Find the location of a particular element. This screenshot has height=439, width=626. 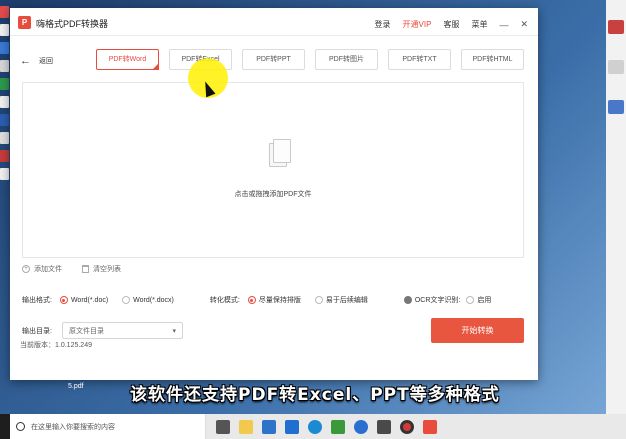

output-directory-select: 原文件目录 ▾ is located at coordinates (122, 330).